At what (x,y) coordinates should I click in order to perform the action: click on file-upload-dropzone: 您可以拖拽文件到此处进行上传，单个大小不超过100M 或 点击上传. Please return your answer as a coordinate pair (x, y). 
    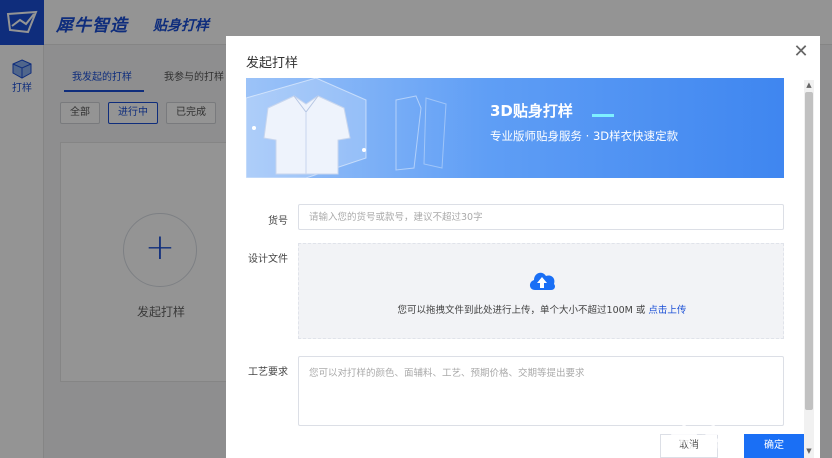
    Looking at the image, I should click on (541, 291).